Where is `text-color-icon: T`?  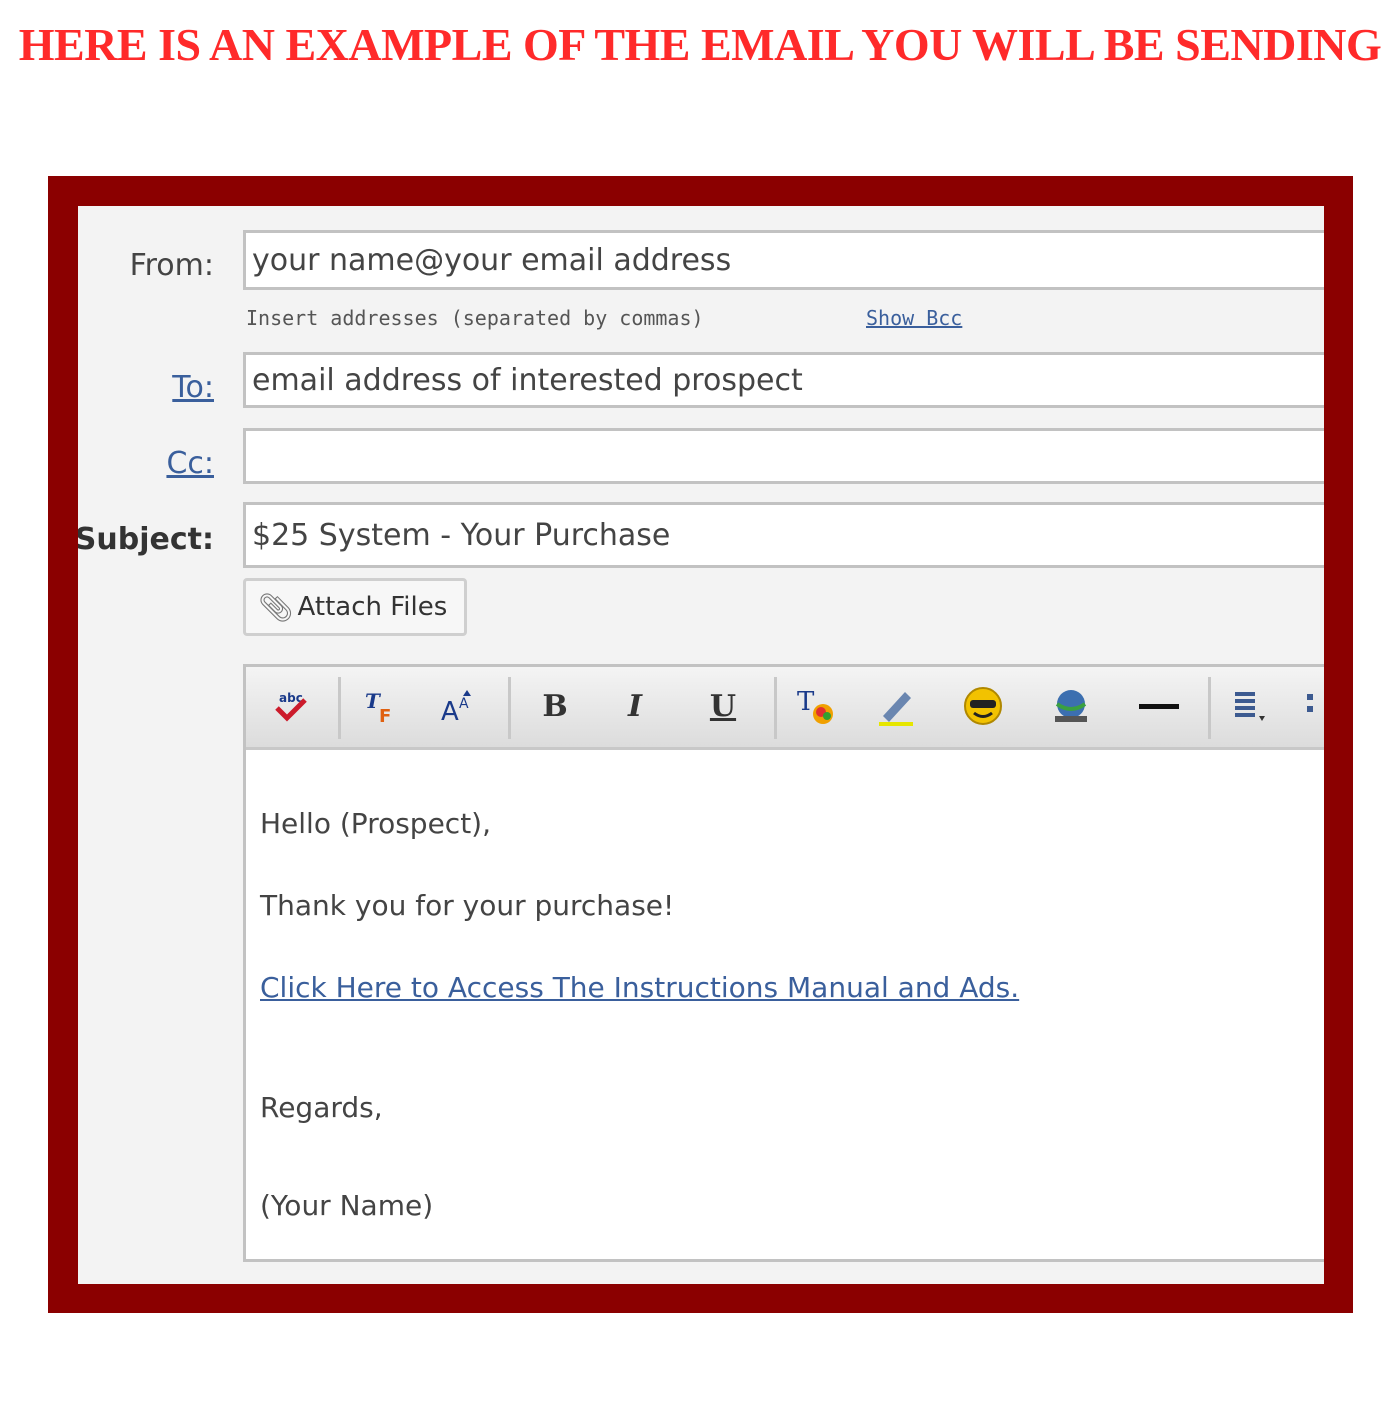
text-color-icon: T is located at coordinates (817, 706).